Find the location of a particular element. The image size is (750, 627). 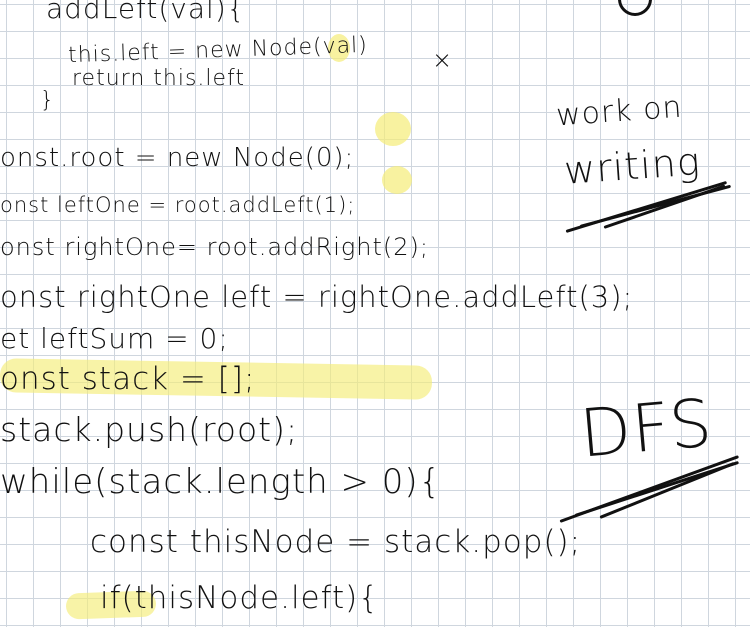

margin-note: work on is located at coordinates (619, 111).